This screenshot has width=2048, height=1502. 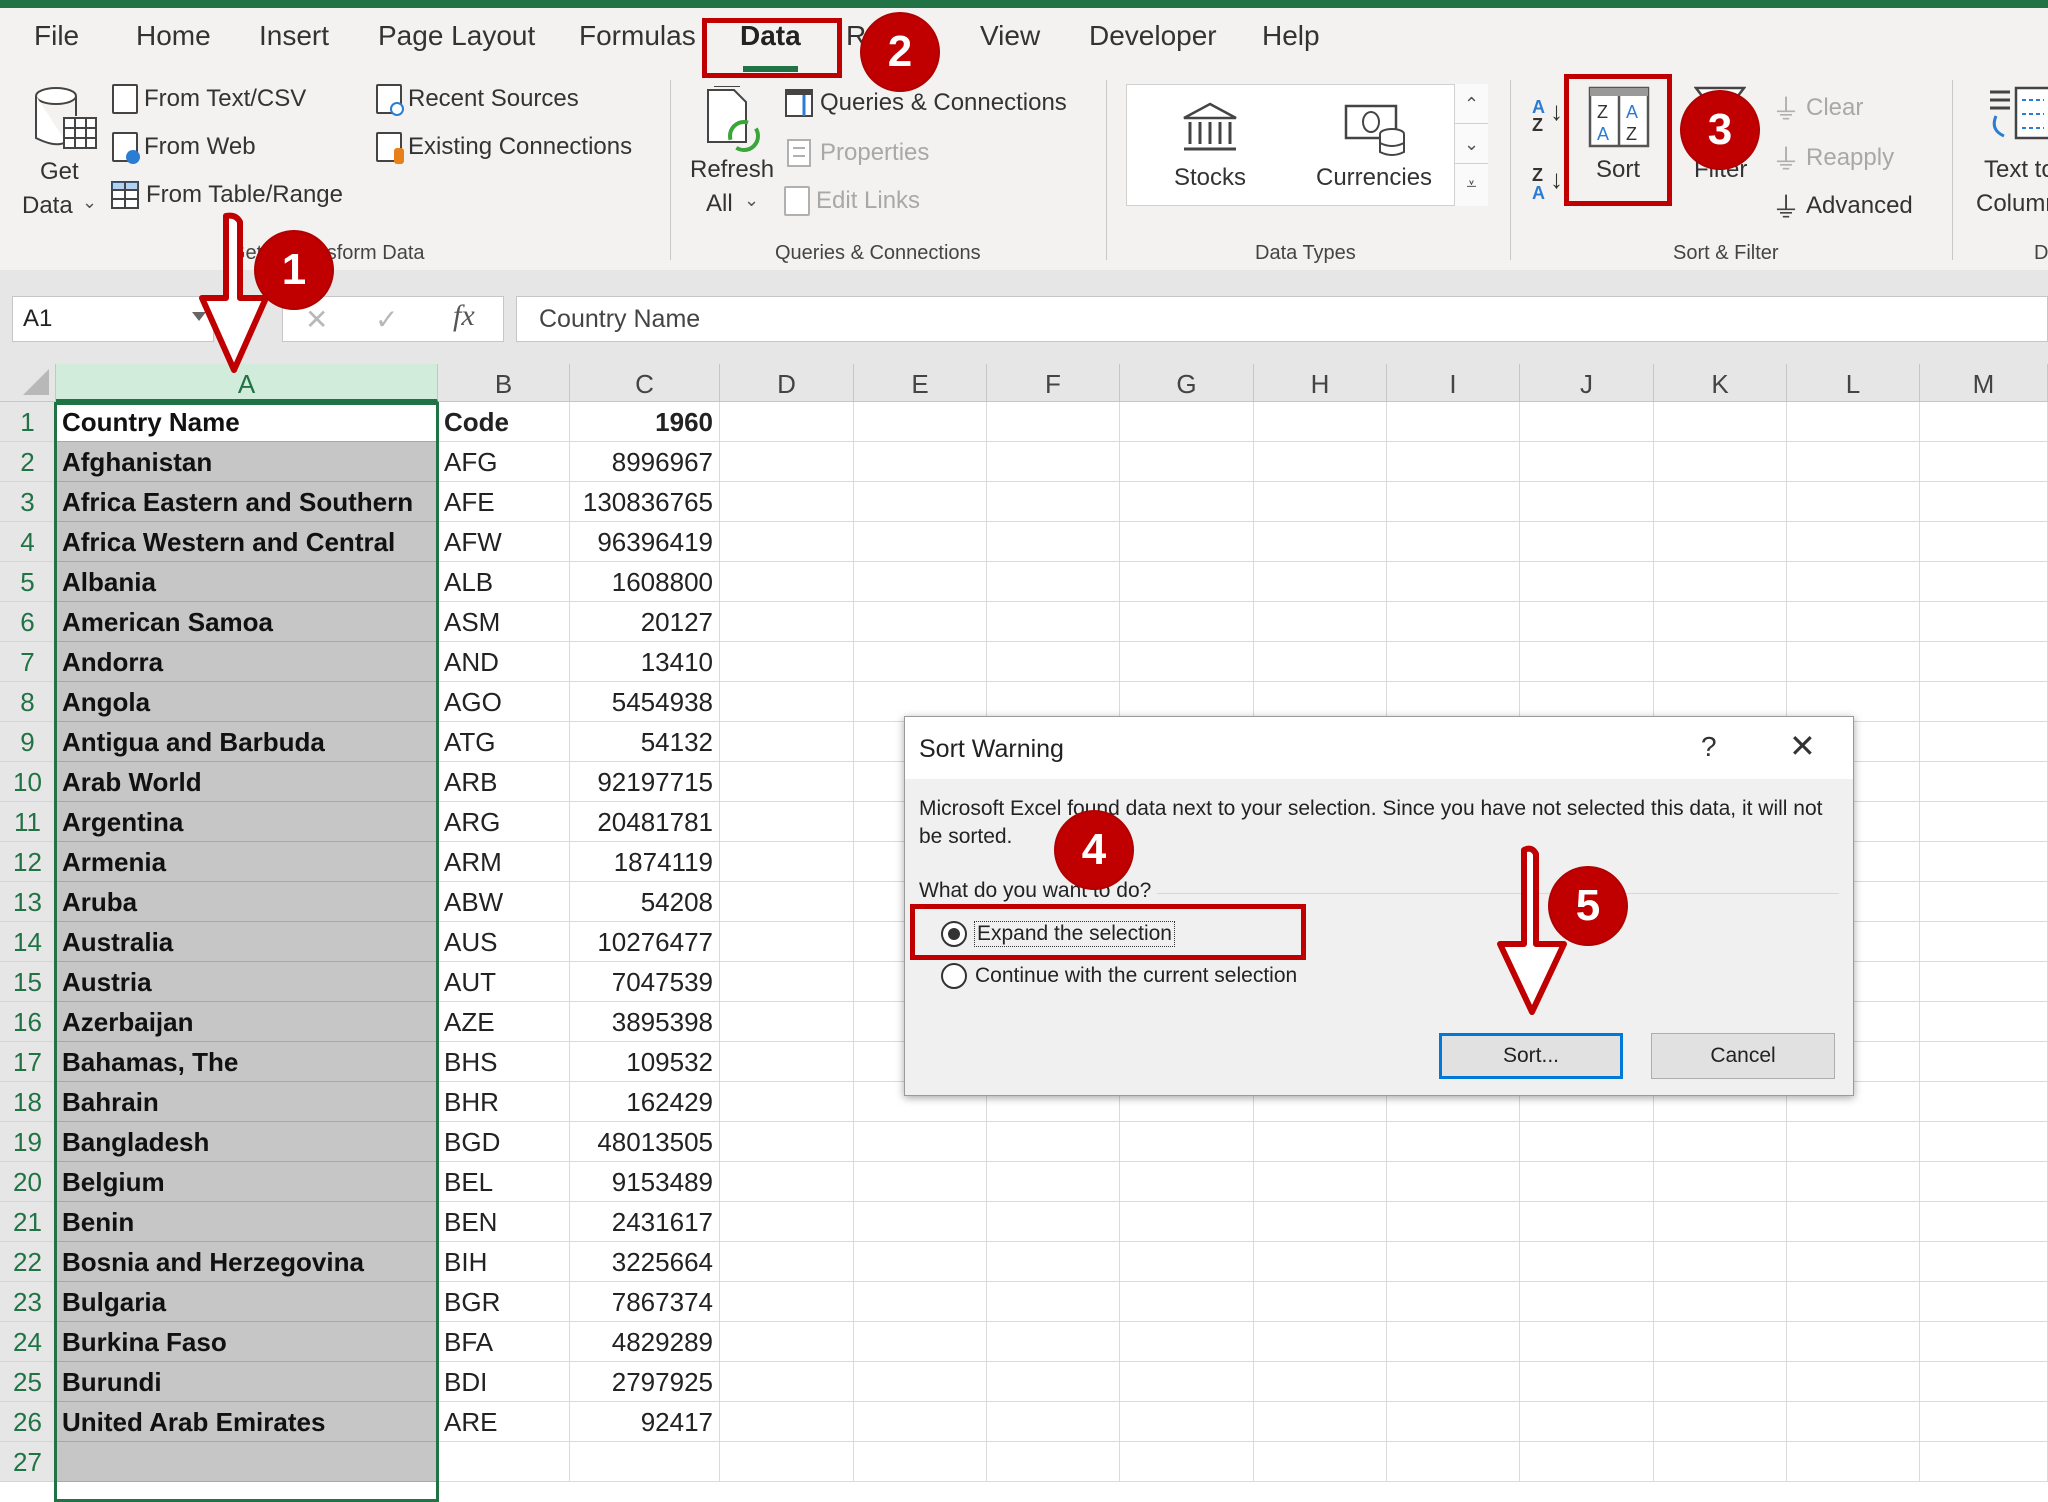 I want to click on cell-c10: 92197715, so click(x=645, y=782).